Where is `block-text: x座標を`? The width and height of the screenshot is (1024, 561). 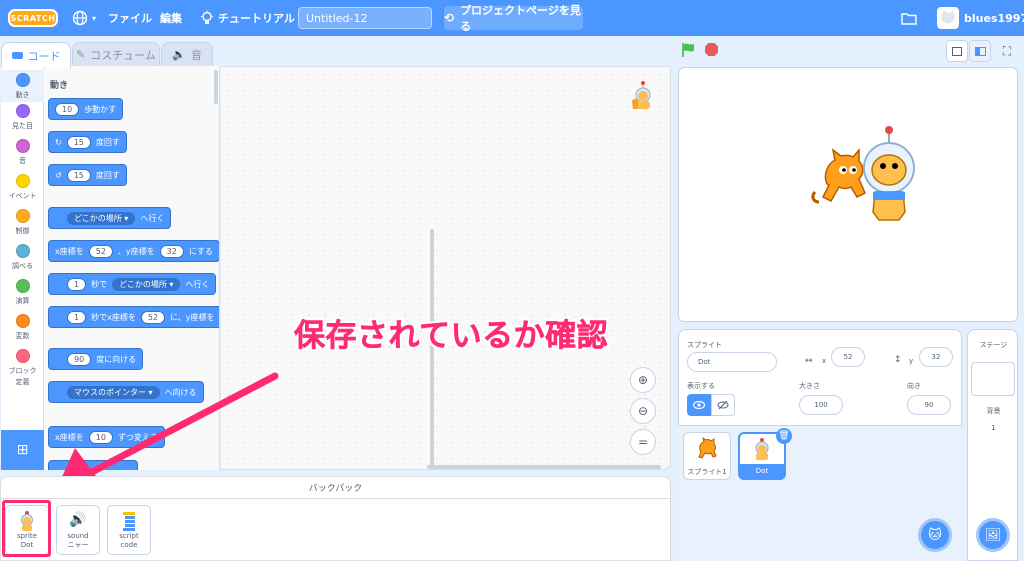
block-text: x座標を is located at coordinates (69, 251).